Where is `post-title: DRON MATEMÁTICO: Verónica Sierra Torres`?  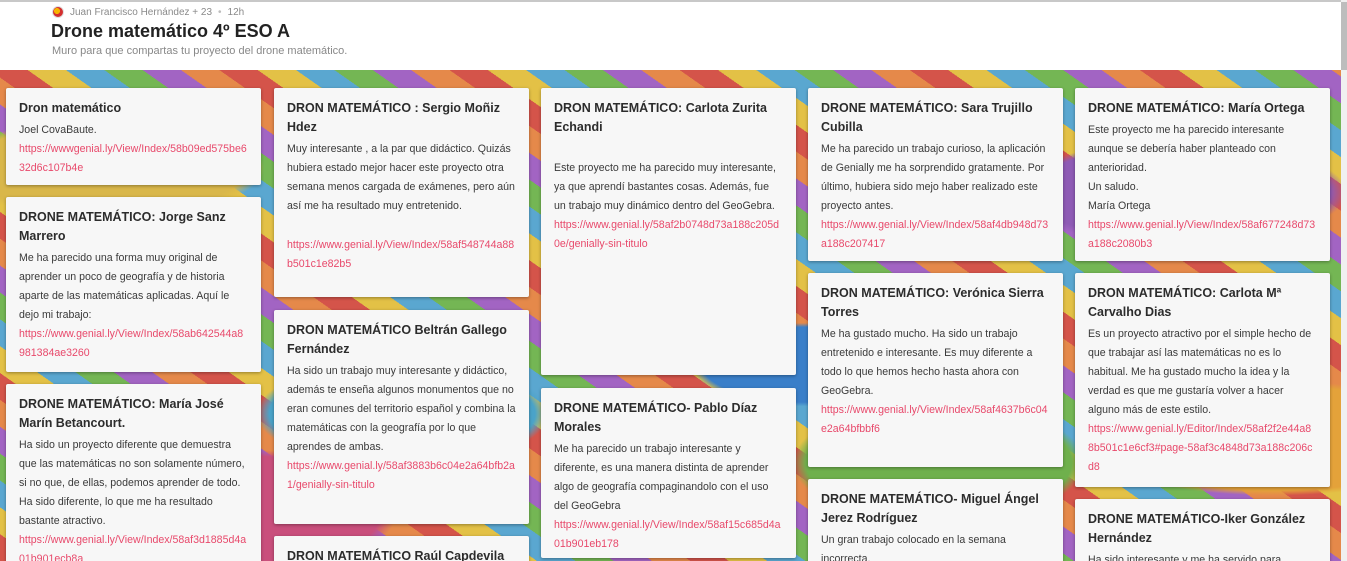
post-title: DRON MATEMÁTICO: Verónica Sierra Torres is located at coordinates (932, 302).